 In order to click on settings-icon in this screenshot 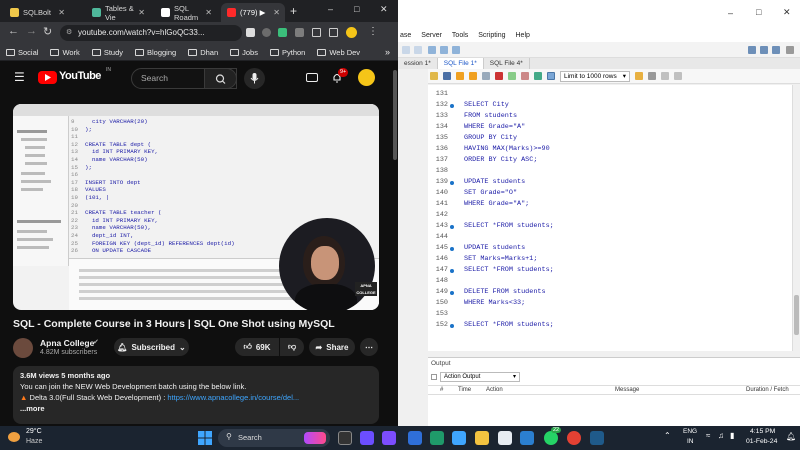, I will do `click(790, 50)`.